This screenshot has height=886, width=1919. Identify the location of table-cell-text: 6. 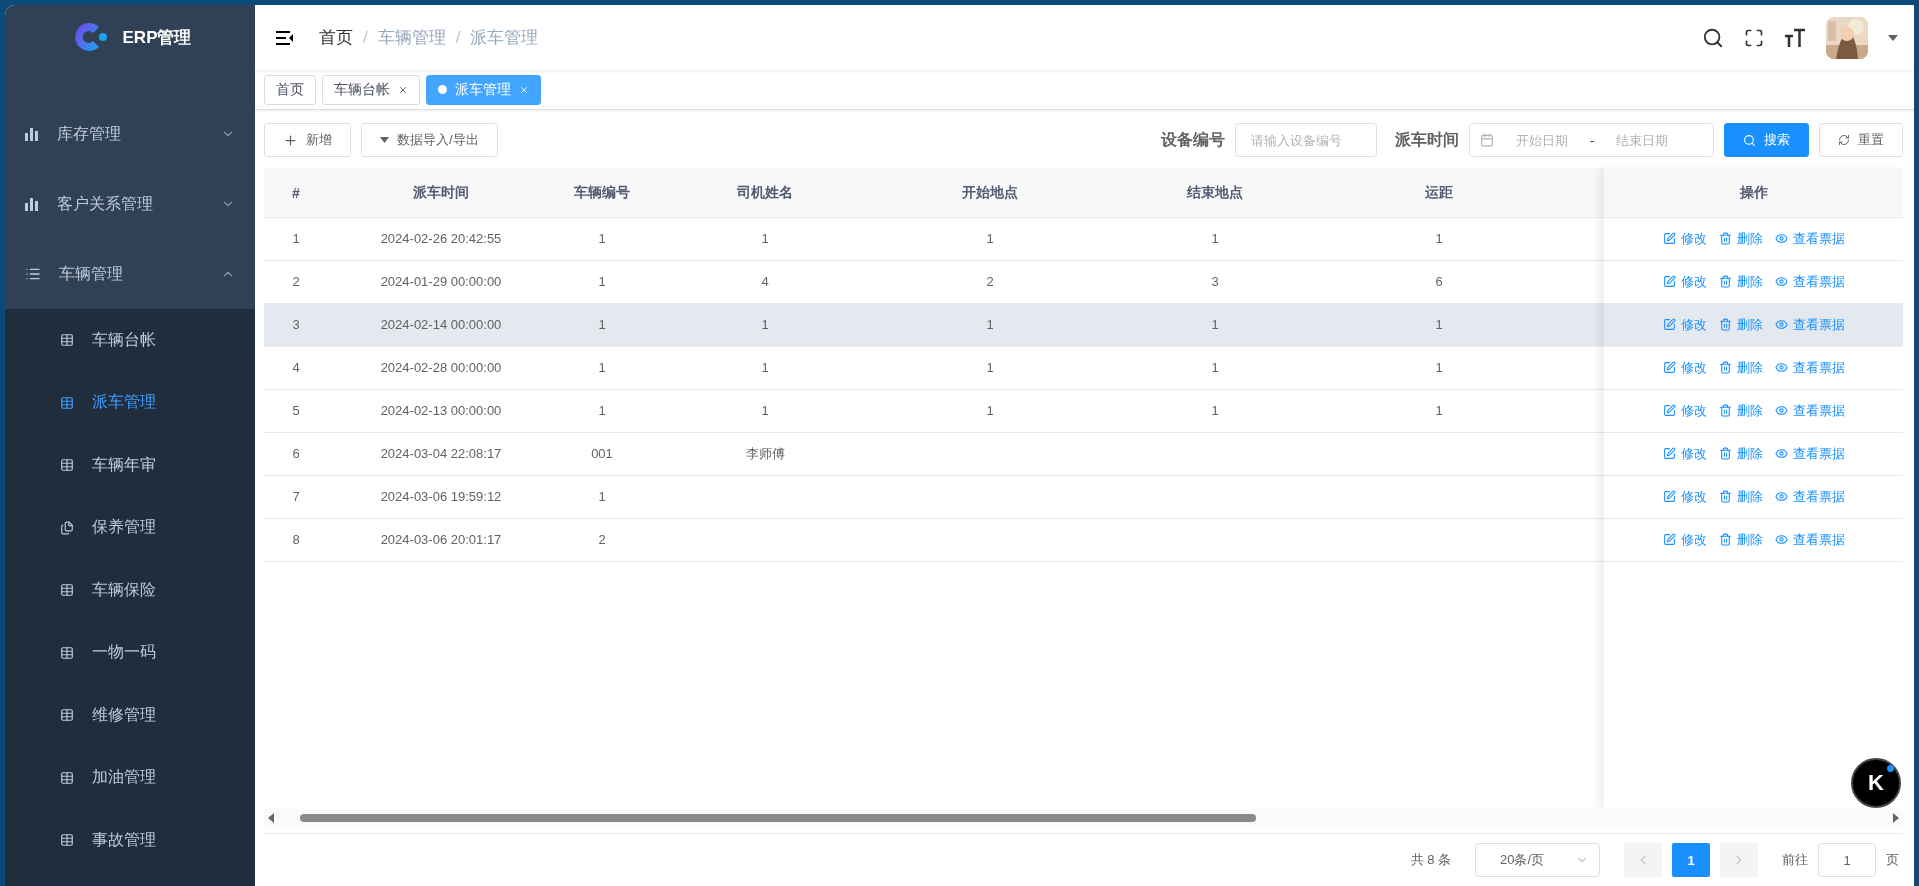
(296, 454).